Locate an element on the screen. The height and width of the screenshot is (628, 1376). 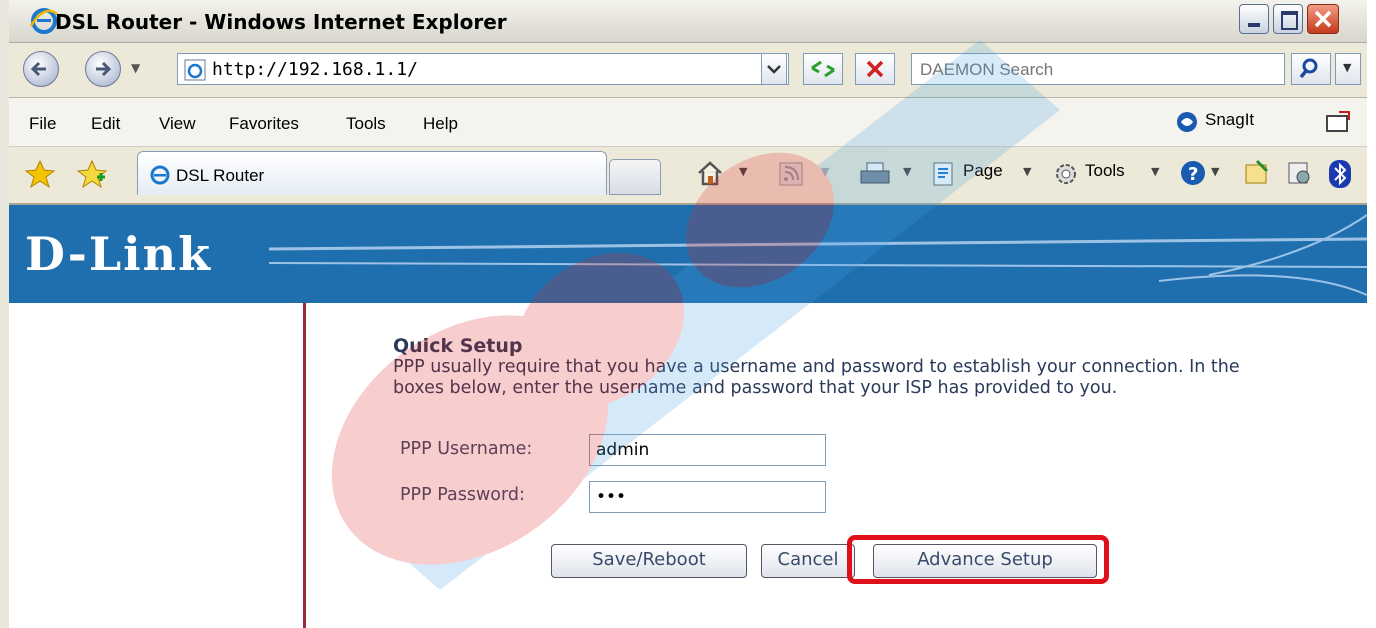
back-icon is located at coordinates (38, 69).